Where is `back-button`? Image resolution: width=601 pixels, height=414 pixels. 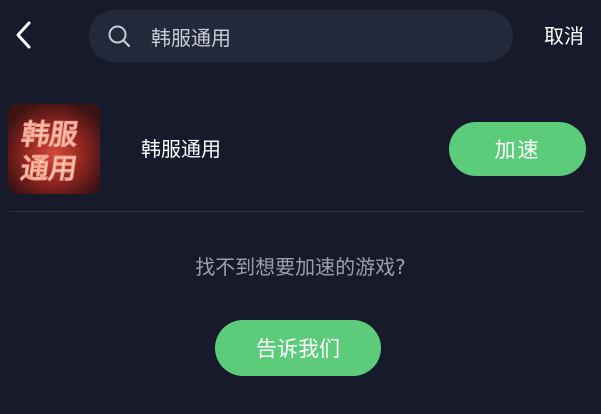 back-button is located at coordinates (24, 35).